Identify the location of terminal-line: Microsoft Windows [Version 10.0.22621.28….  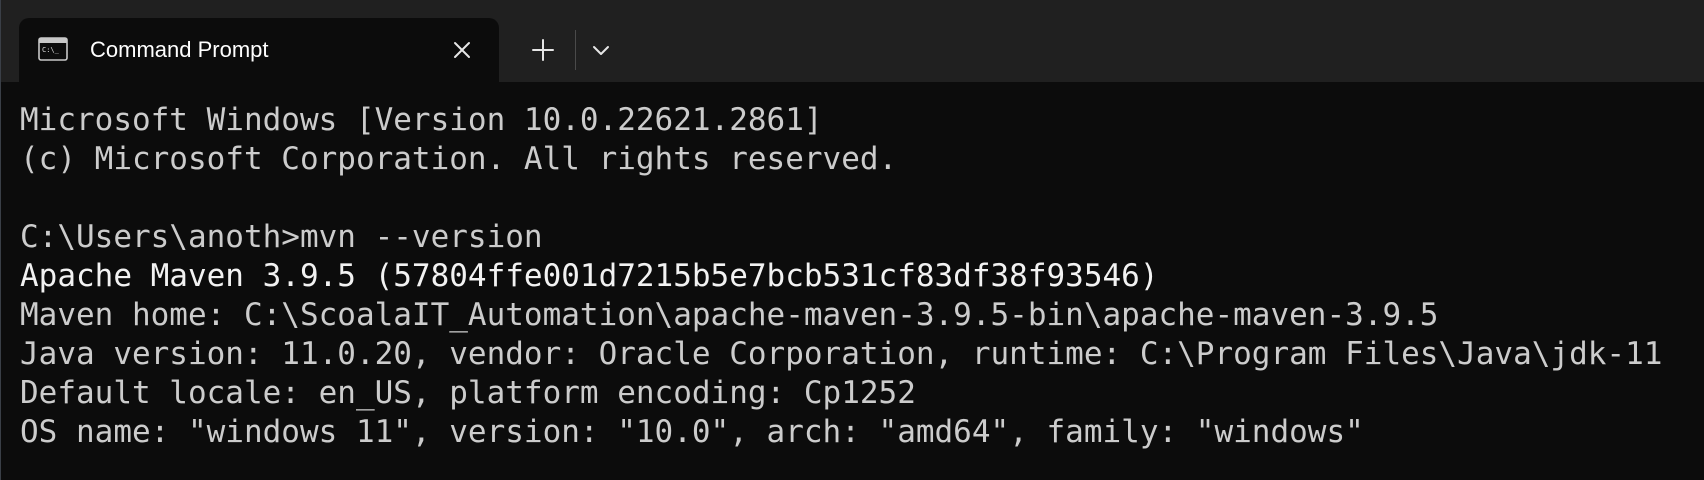
(421, 120).